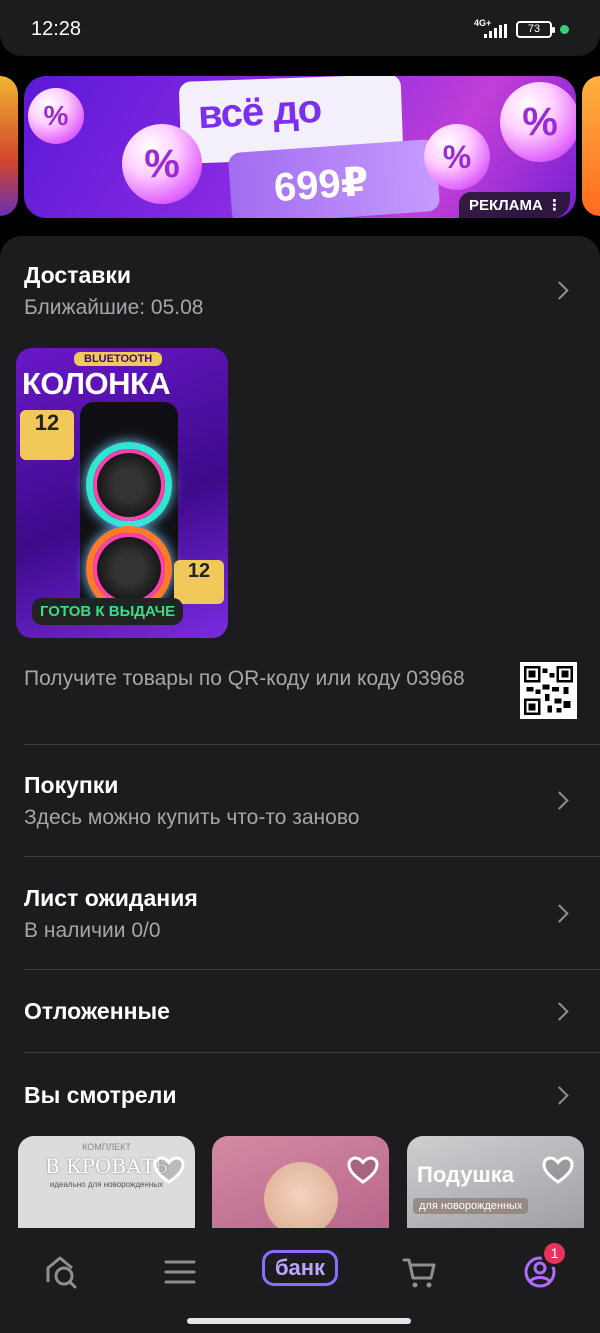  What do you see at coordinates (299, 1321) in the screenshot?
I see `home-indicator` at bounding box center [299, 1321].